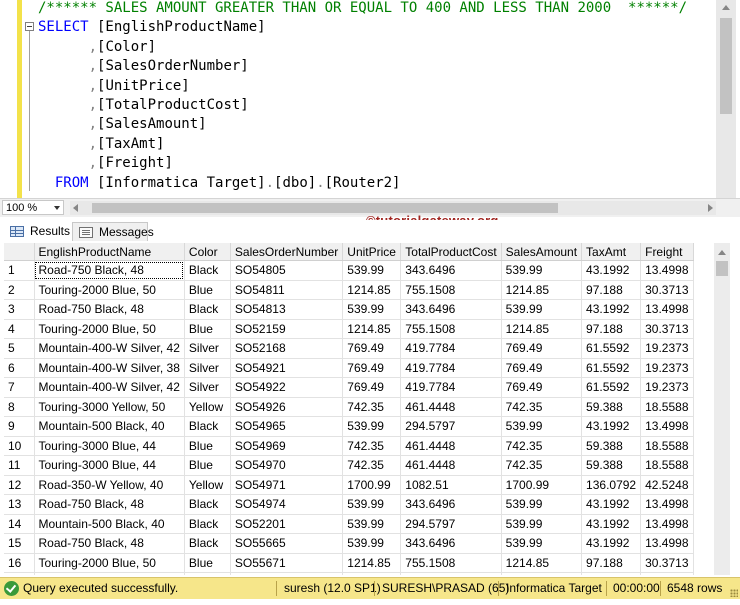 The width and height of the screenshot is (740, 605). What do you see at coordinates (362, 27) in the screenshot?
I see `code-line: SELECT [EnglishProductName]` at bounding box center [362, 27].